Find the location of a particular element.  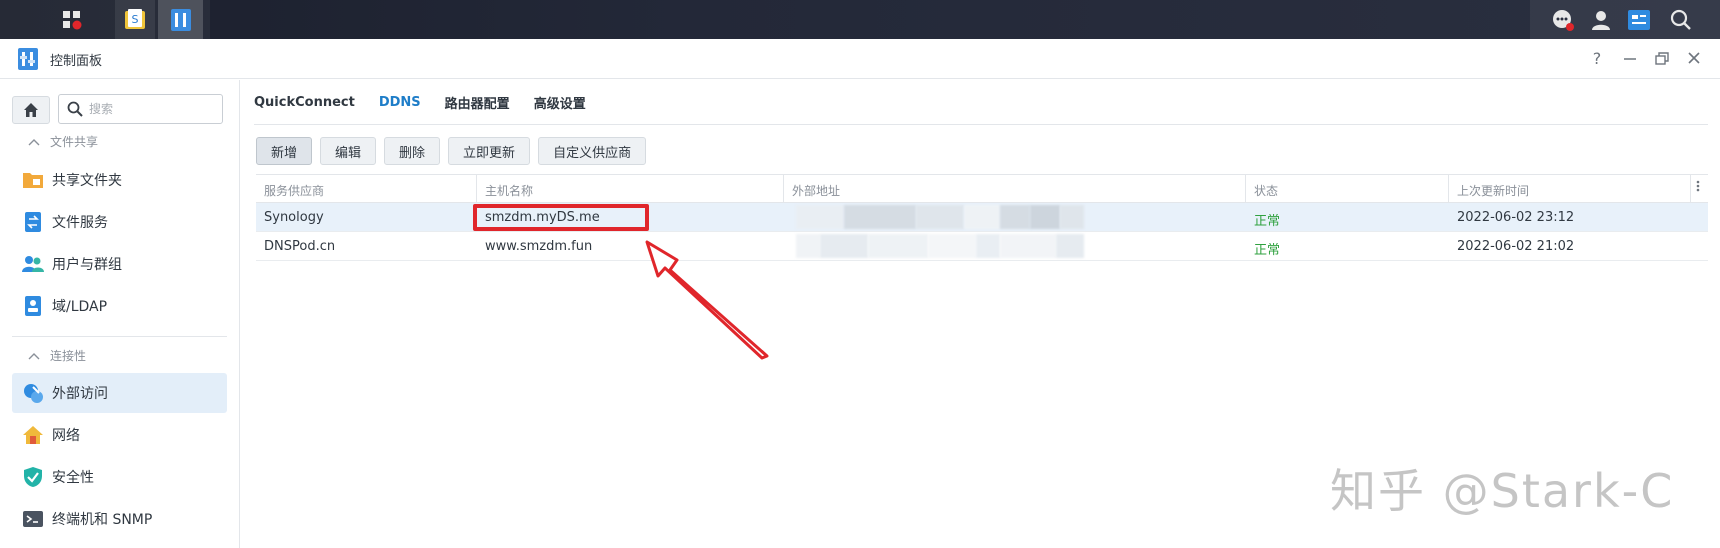

close-icon is located at coordinates (1694, 59).